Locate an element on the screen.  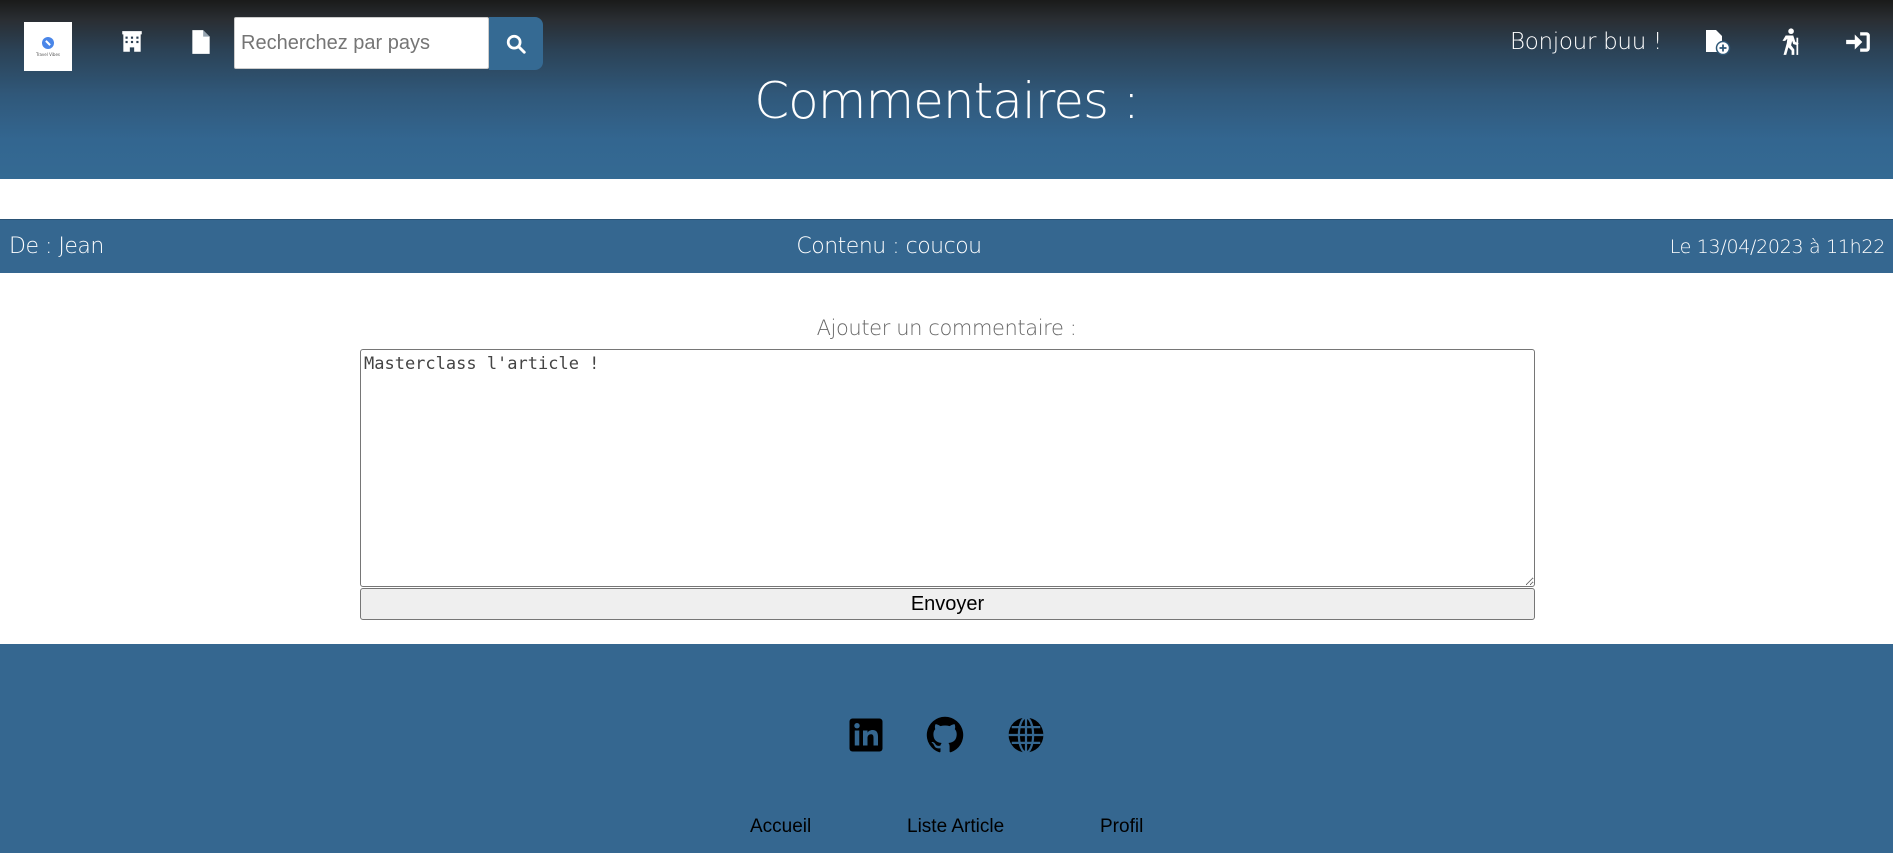
comment-content: Contenu : coucou is located at coordinates (889, 246).